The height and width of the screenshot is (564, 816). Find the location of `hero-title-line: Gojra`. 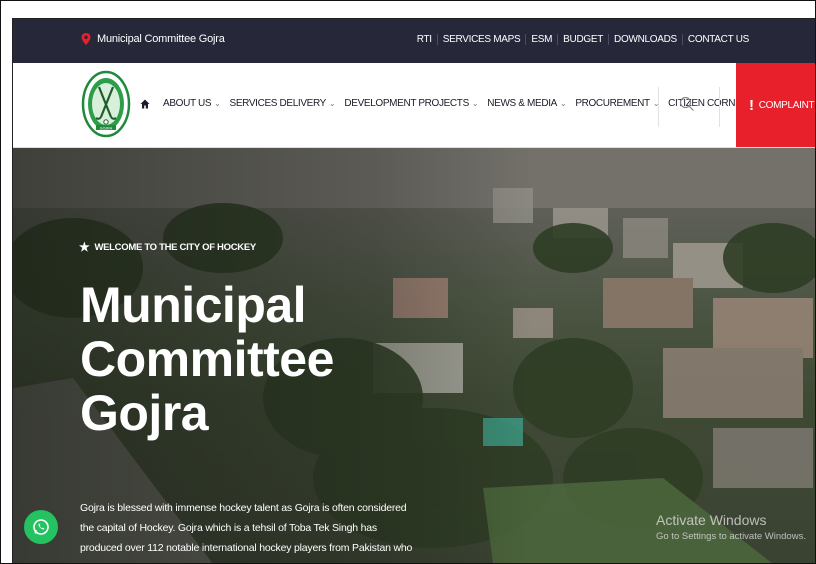

hero-title-line: Gojra is located at coordinates (144, 413).